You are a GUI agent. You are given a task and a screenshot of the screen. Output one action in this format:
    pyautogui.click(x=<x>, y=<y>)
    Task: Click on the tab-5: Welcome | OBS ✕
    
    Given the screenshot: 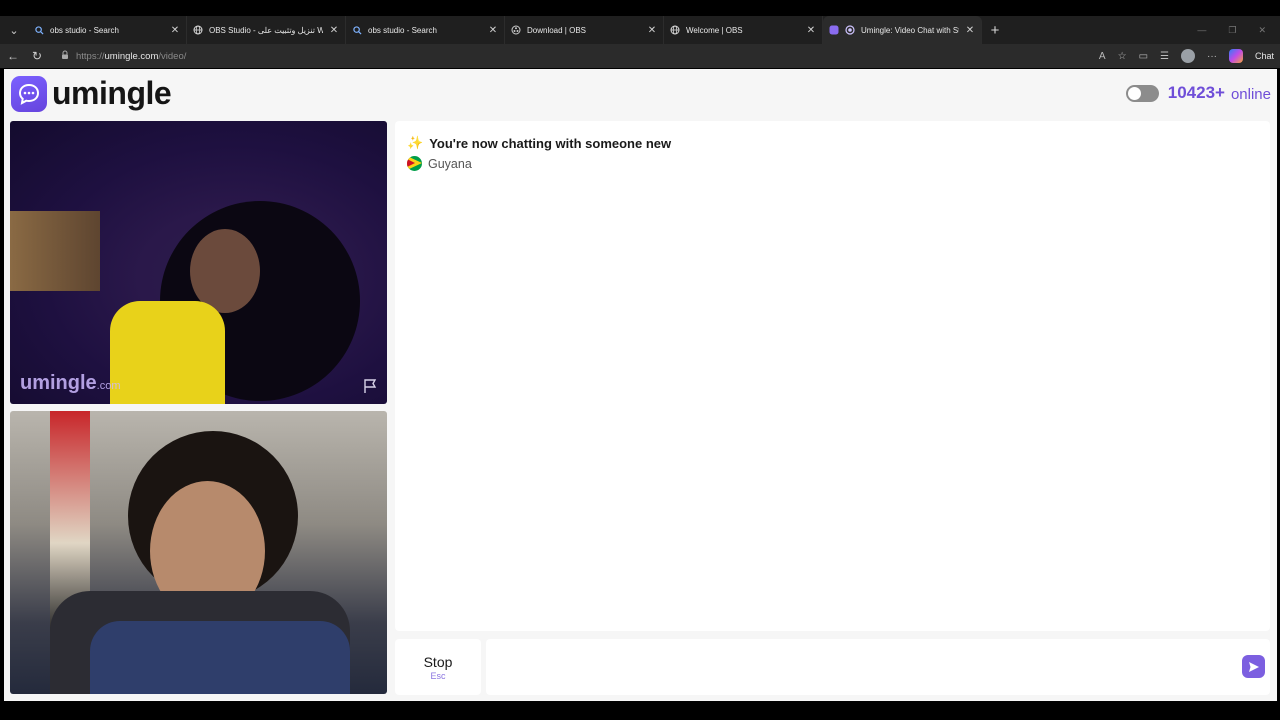 What is the action you would take?
    pyautogui.click(x=743, y=30)
    